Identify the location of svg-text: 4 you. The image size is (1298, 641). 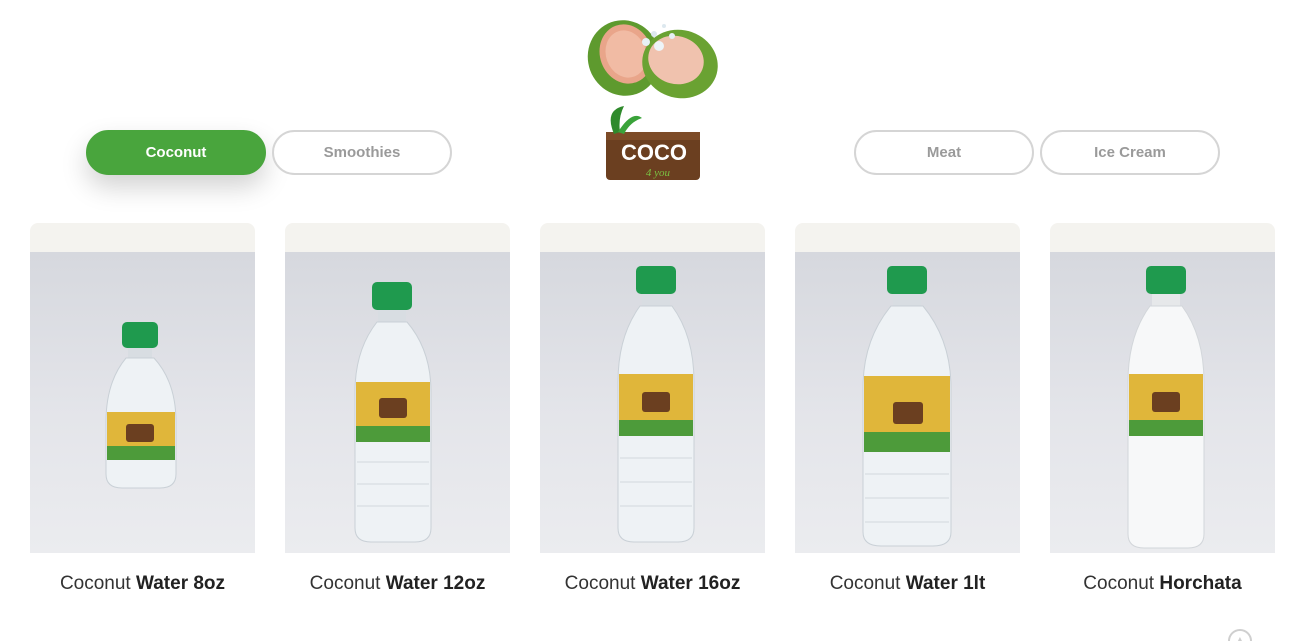
(658, 173).